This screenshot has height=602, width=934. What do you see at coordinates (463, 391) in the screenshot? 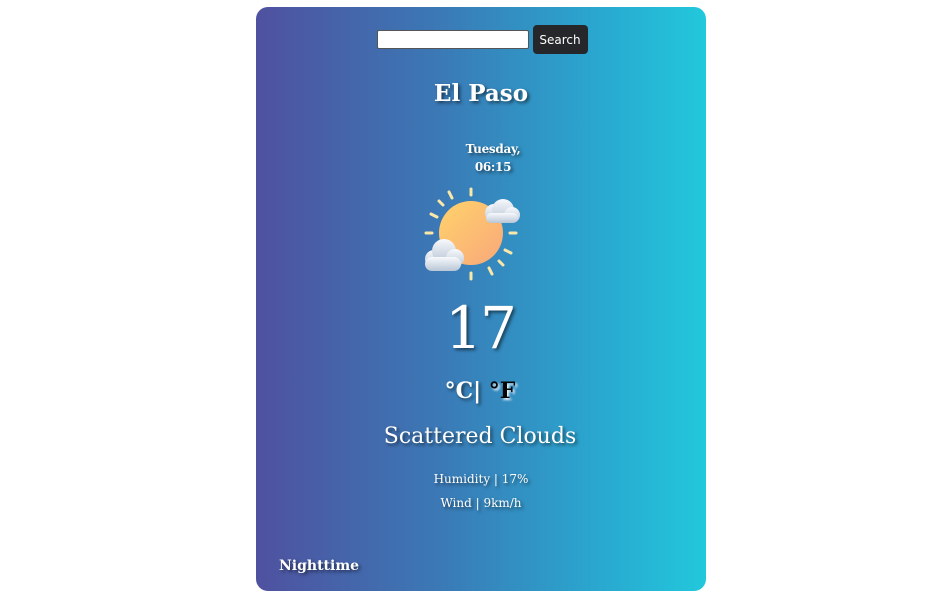
I see `celsius-toggle: °C|` at bounding box center [463, 391].